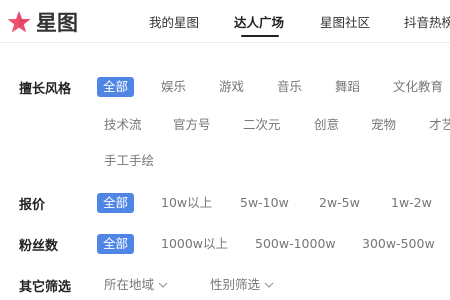 The image size is (450, 300). I want to click on style-option-games: 游戏, so click(231, 87).